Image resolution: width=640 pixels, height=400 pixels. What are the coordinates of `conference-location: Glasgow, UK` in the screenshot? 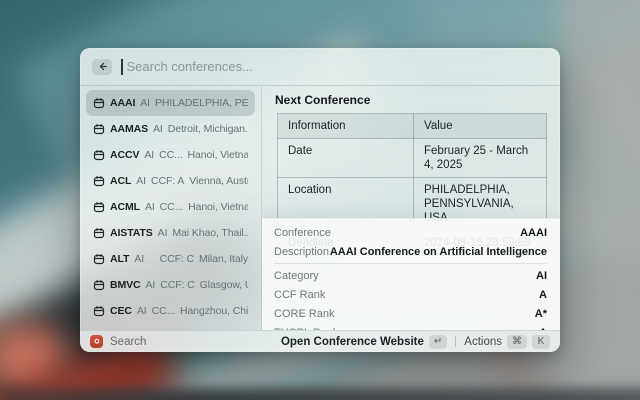 It's located at (223, 285).